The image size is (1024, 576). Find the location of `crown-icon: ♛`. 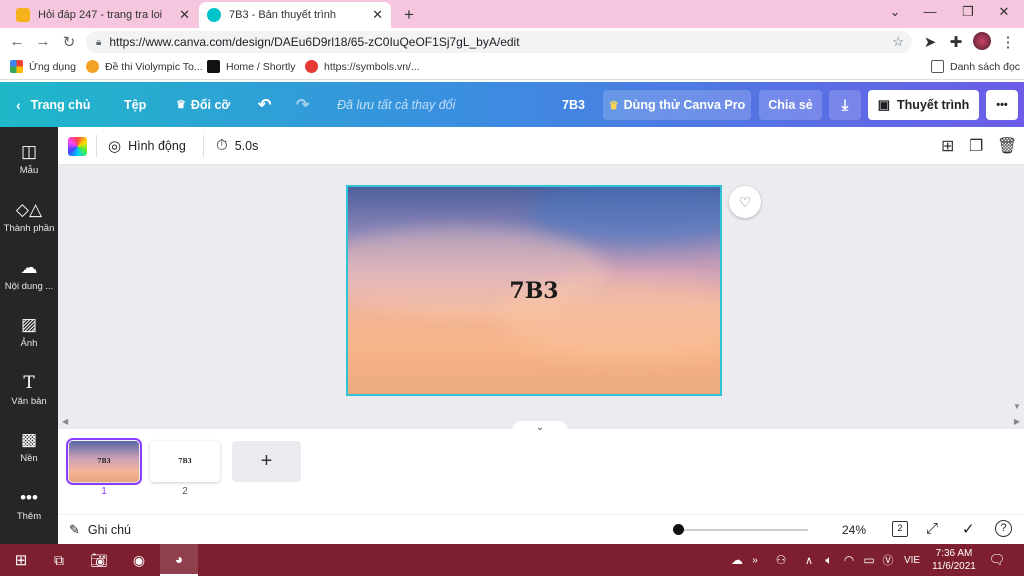

crown-icon: ♛ is located at coordinates (181, 105).